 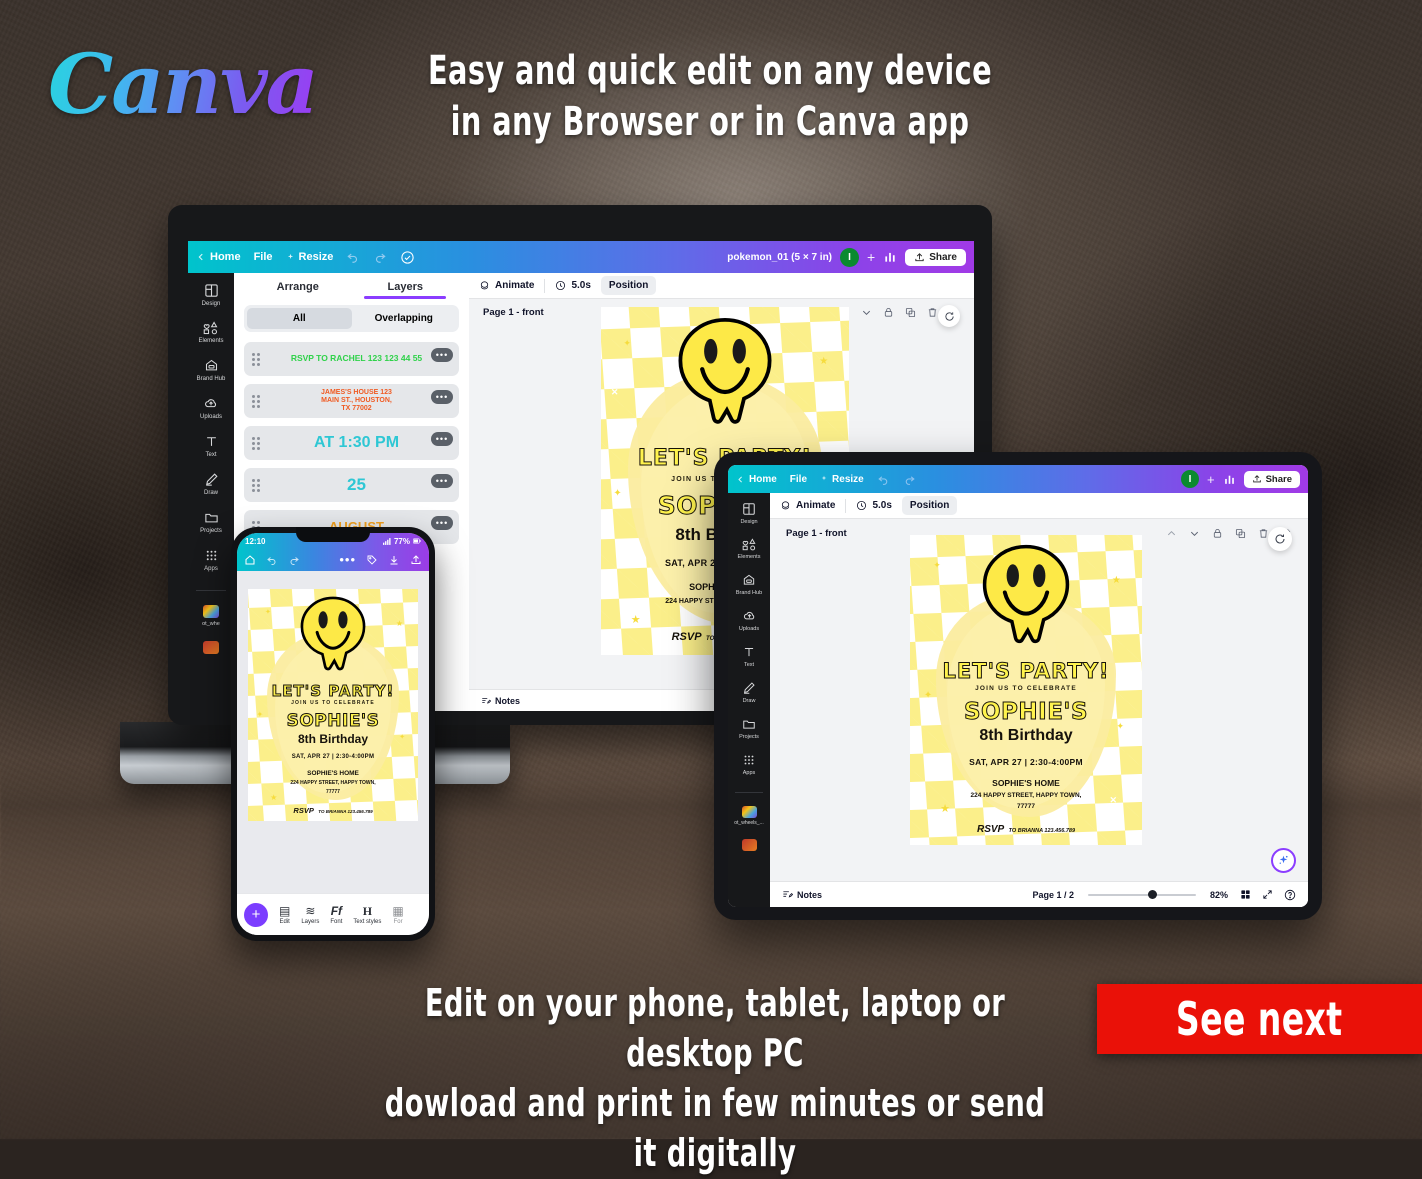 I want to click on phone-tab-layers: ≋ Layers, so click(x=310, y=915).